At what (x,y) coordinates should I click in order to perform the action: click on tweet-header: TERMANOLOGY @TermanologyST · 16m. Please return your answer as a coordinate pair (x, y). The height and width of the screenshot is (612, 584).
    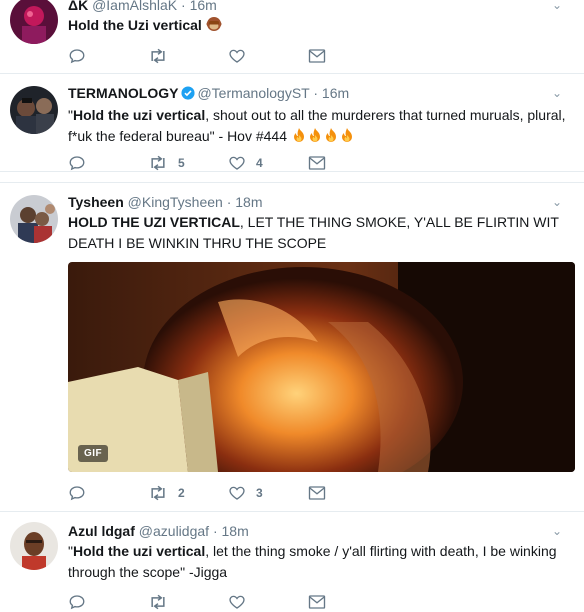
    Looking at the image, I should click on (321, 94).